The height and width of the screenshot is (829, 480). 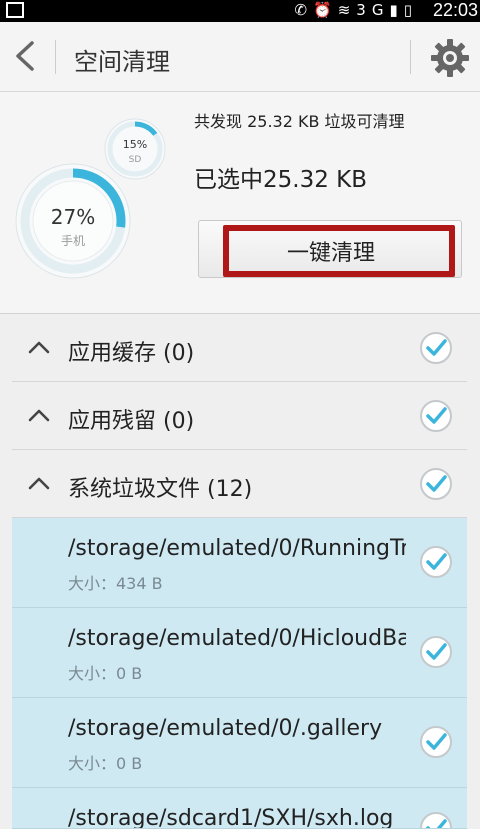 I want to click on file-size: 大小：434 B, so click(x=115, y=583).